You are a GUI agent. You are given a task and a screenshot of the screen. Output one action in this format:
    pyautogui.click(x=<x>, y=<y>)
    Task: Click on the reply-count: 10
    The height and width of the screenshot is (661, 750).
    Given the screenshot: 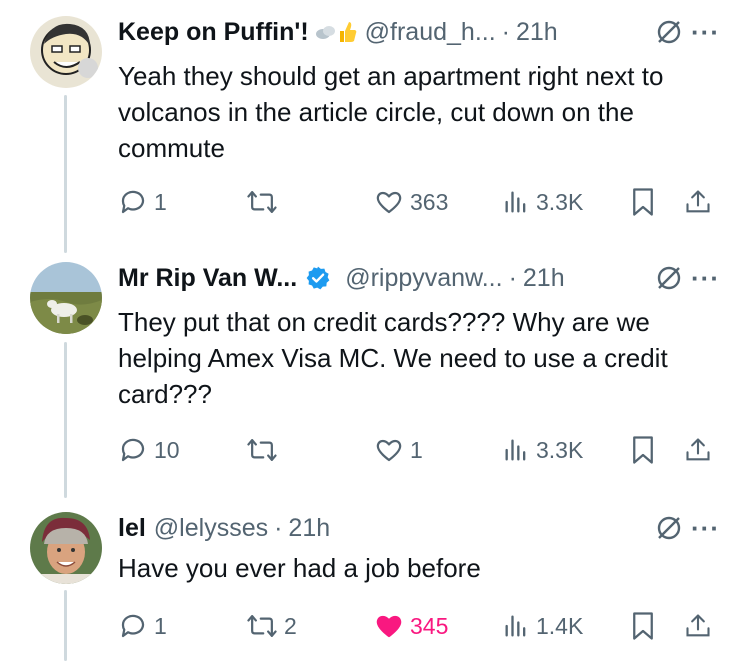 What is the action you would take?
    pyautogui.click(x=167, y=449)
    